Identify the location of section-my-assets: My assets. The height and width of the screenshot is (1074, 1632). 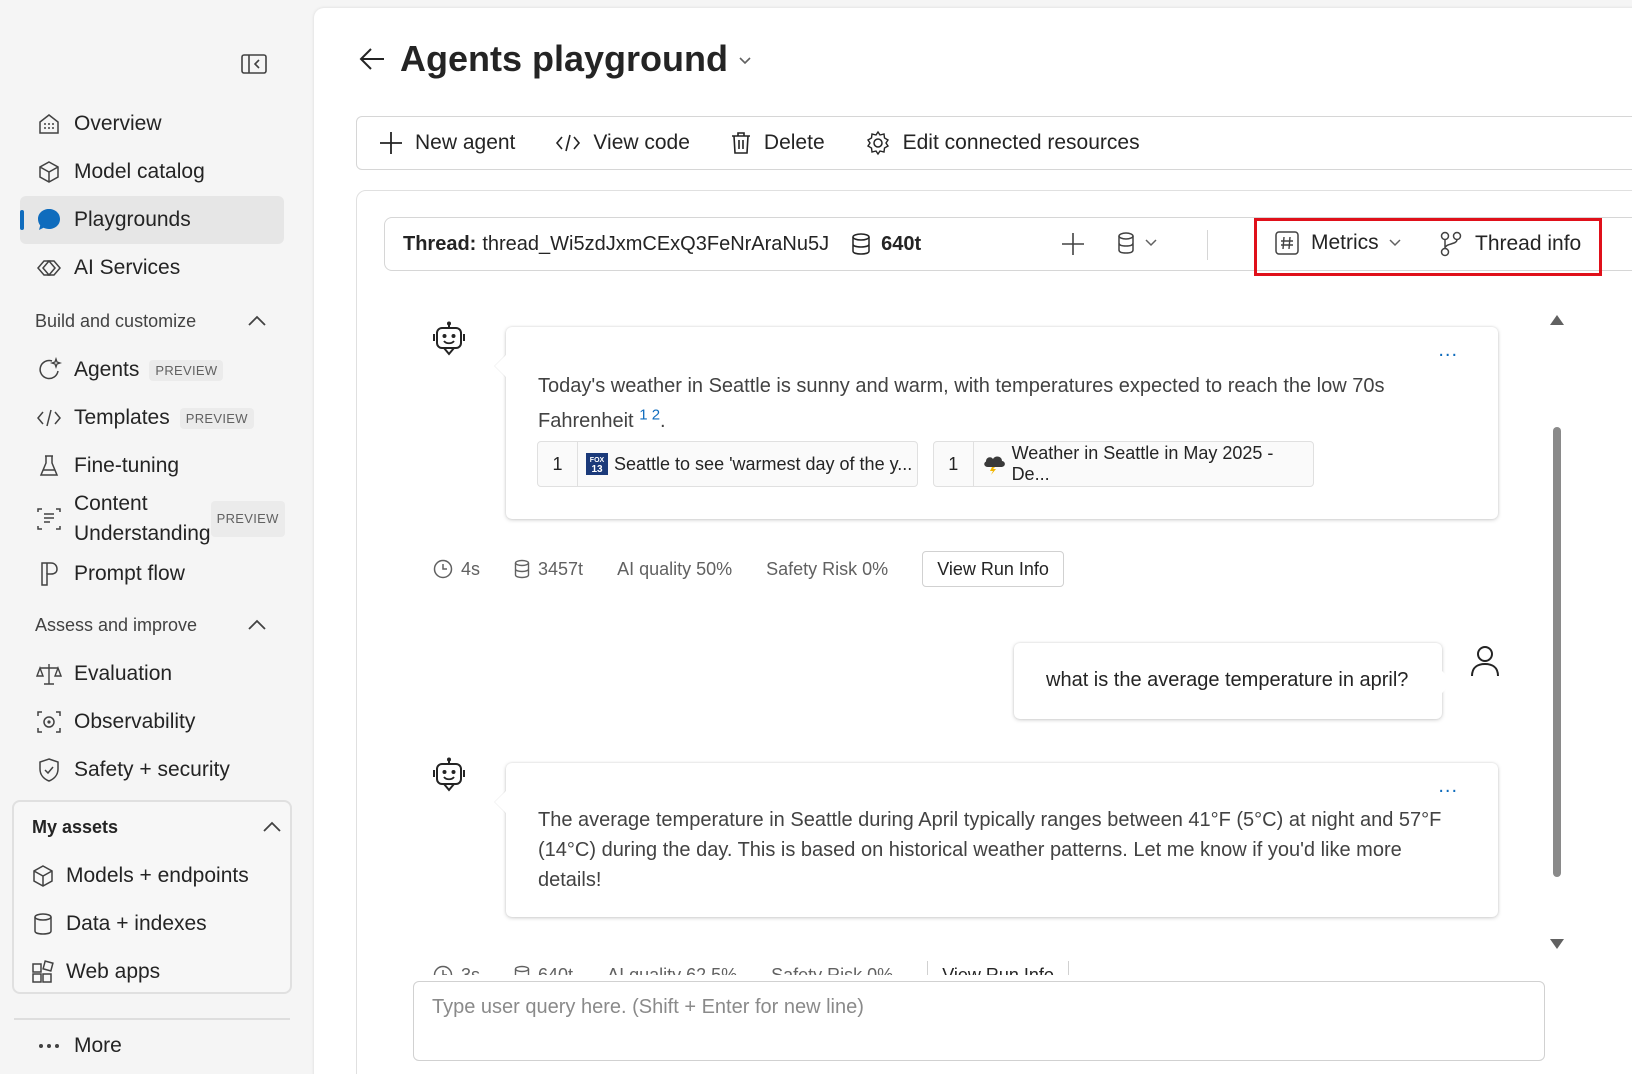
(157, 827).